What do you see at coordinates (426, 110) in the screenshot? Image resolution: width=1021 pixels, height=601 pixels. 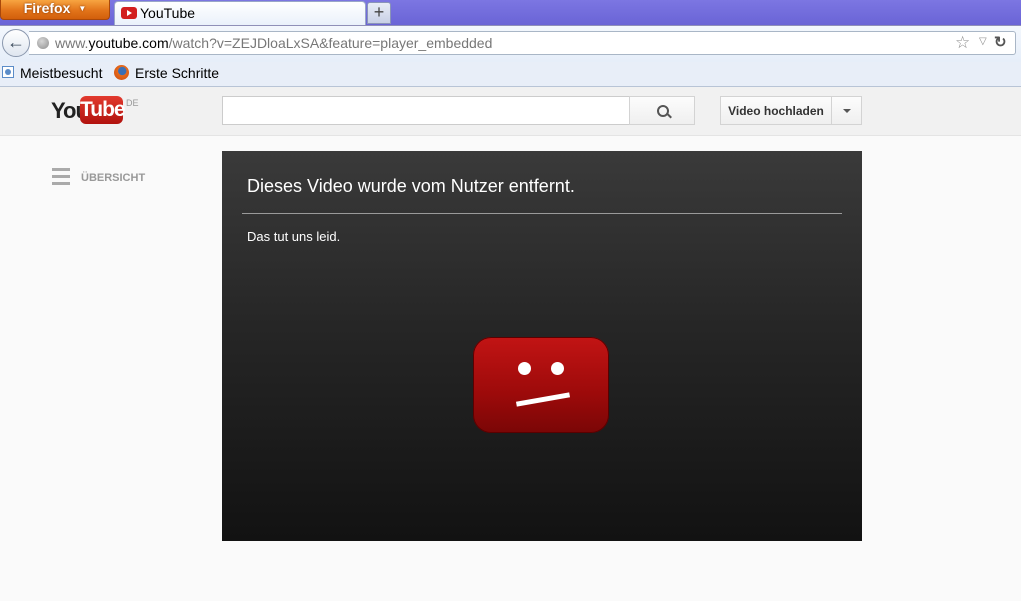 I see `search-input` at bounding box center [426, 110].